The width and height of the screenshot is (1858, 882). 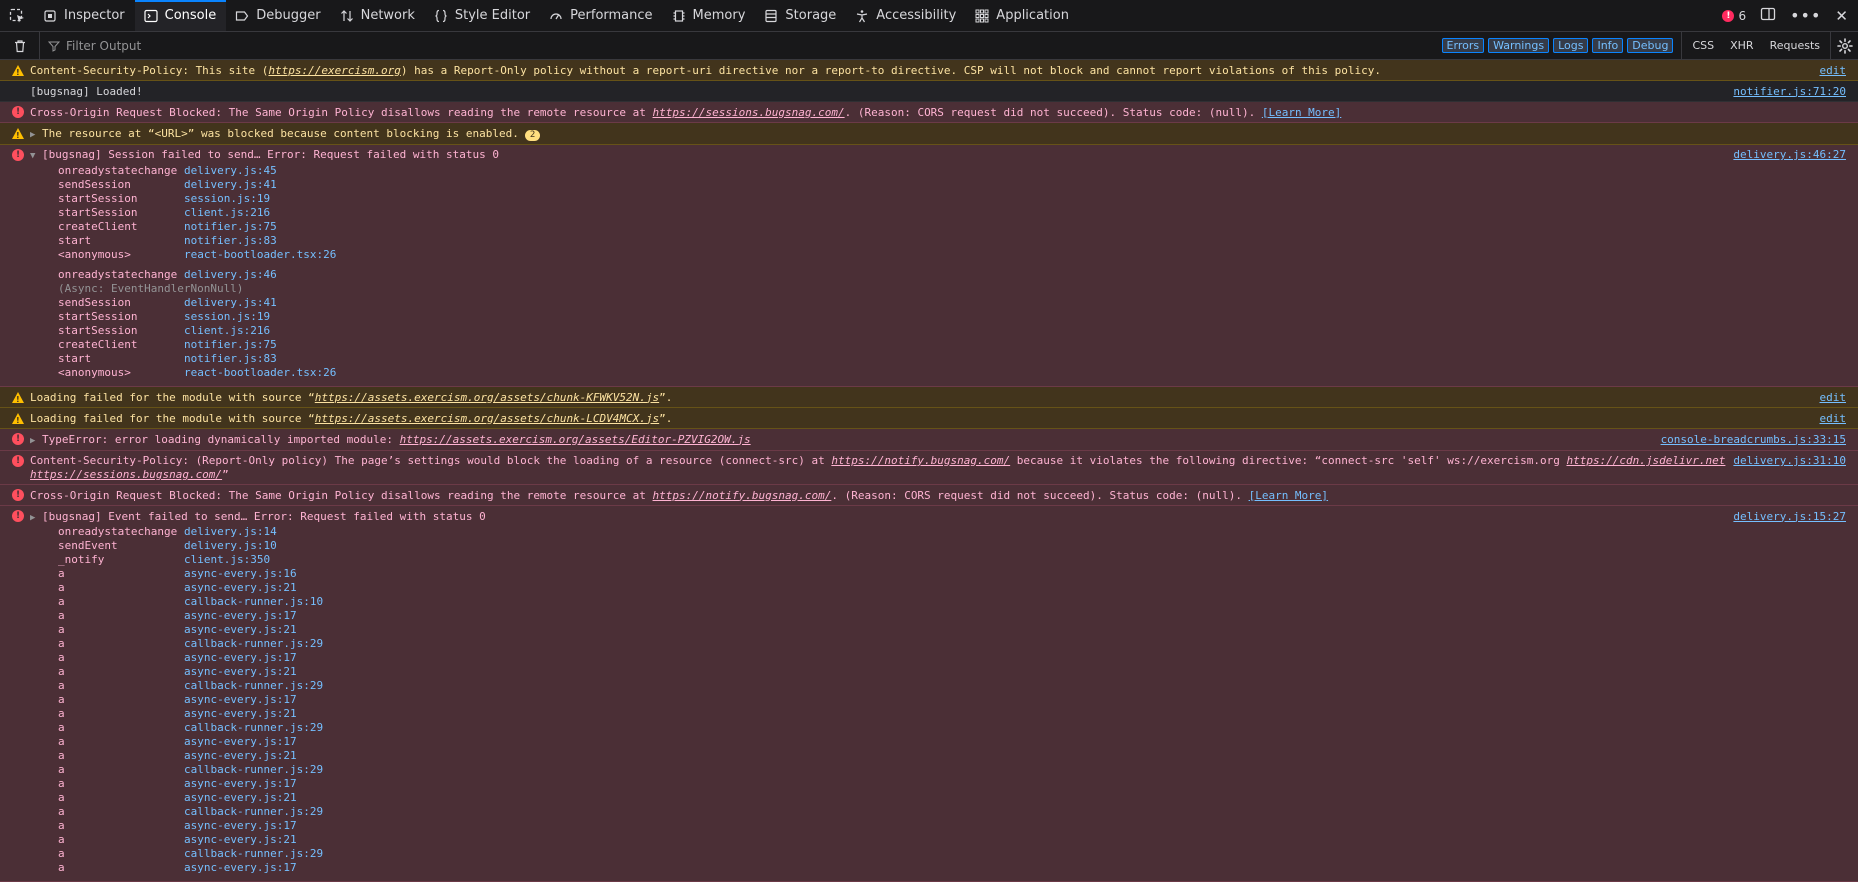 What do you see at coordinates (1844, 45) in the screenshot?
I see `console-settings-button` at bounding box center [1844, 45].